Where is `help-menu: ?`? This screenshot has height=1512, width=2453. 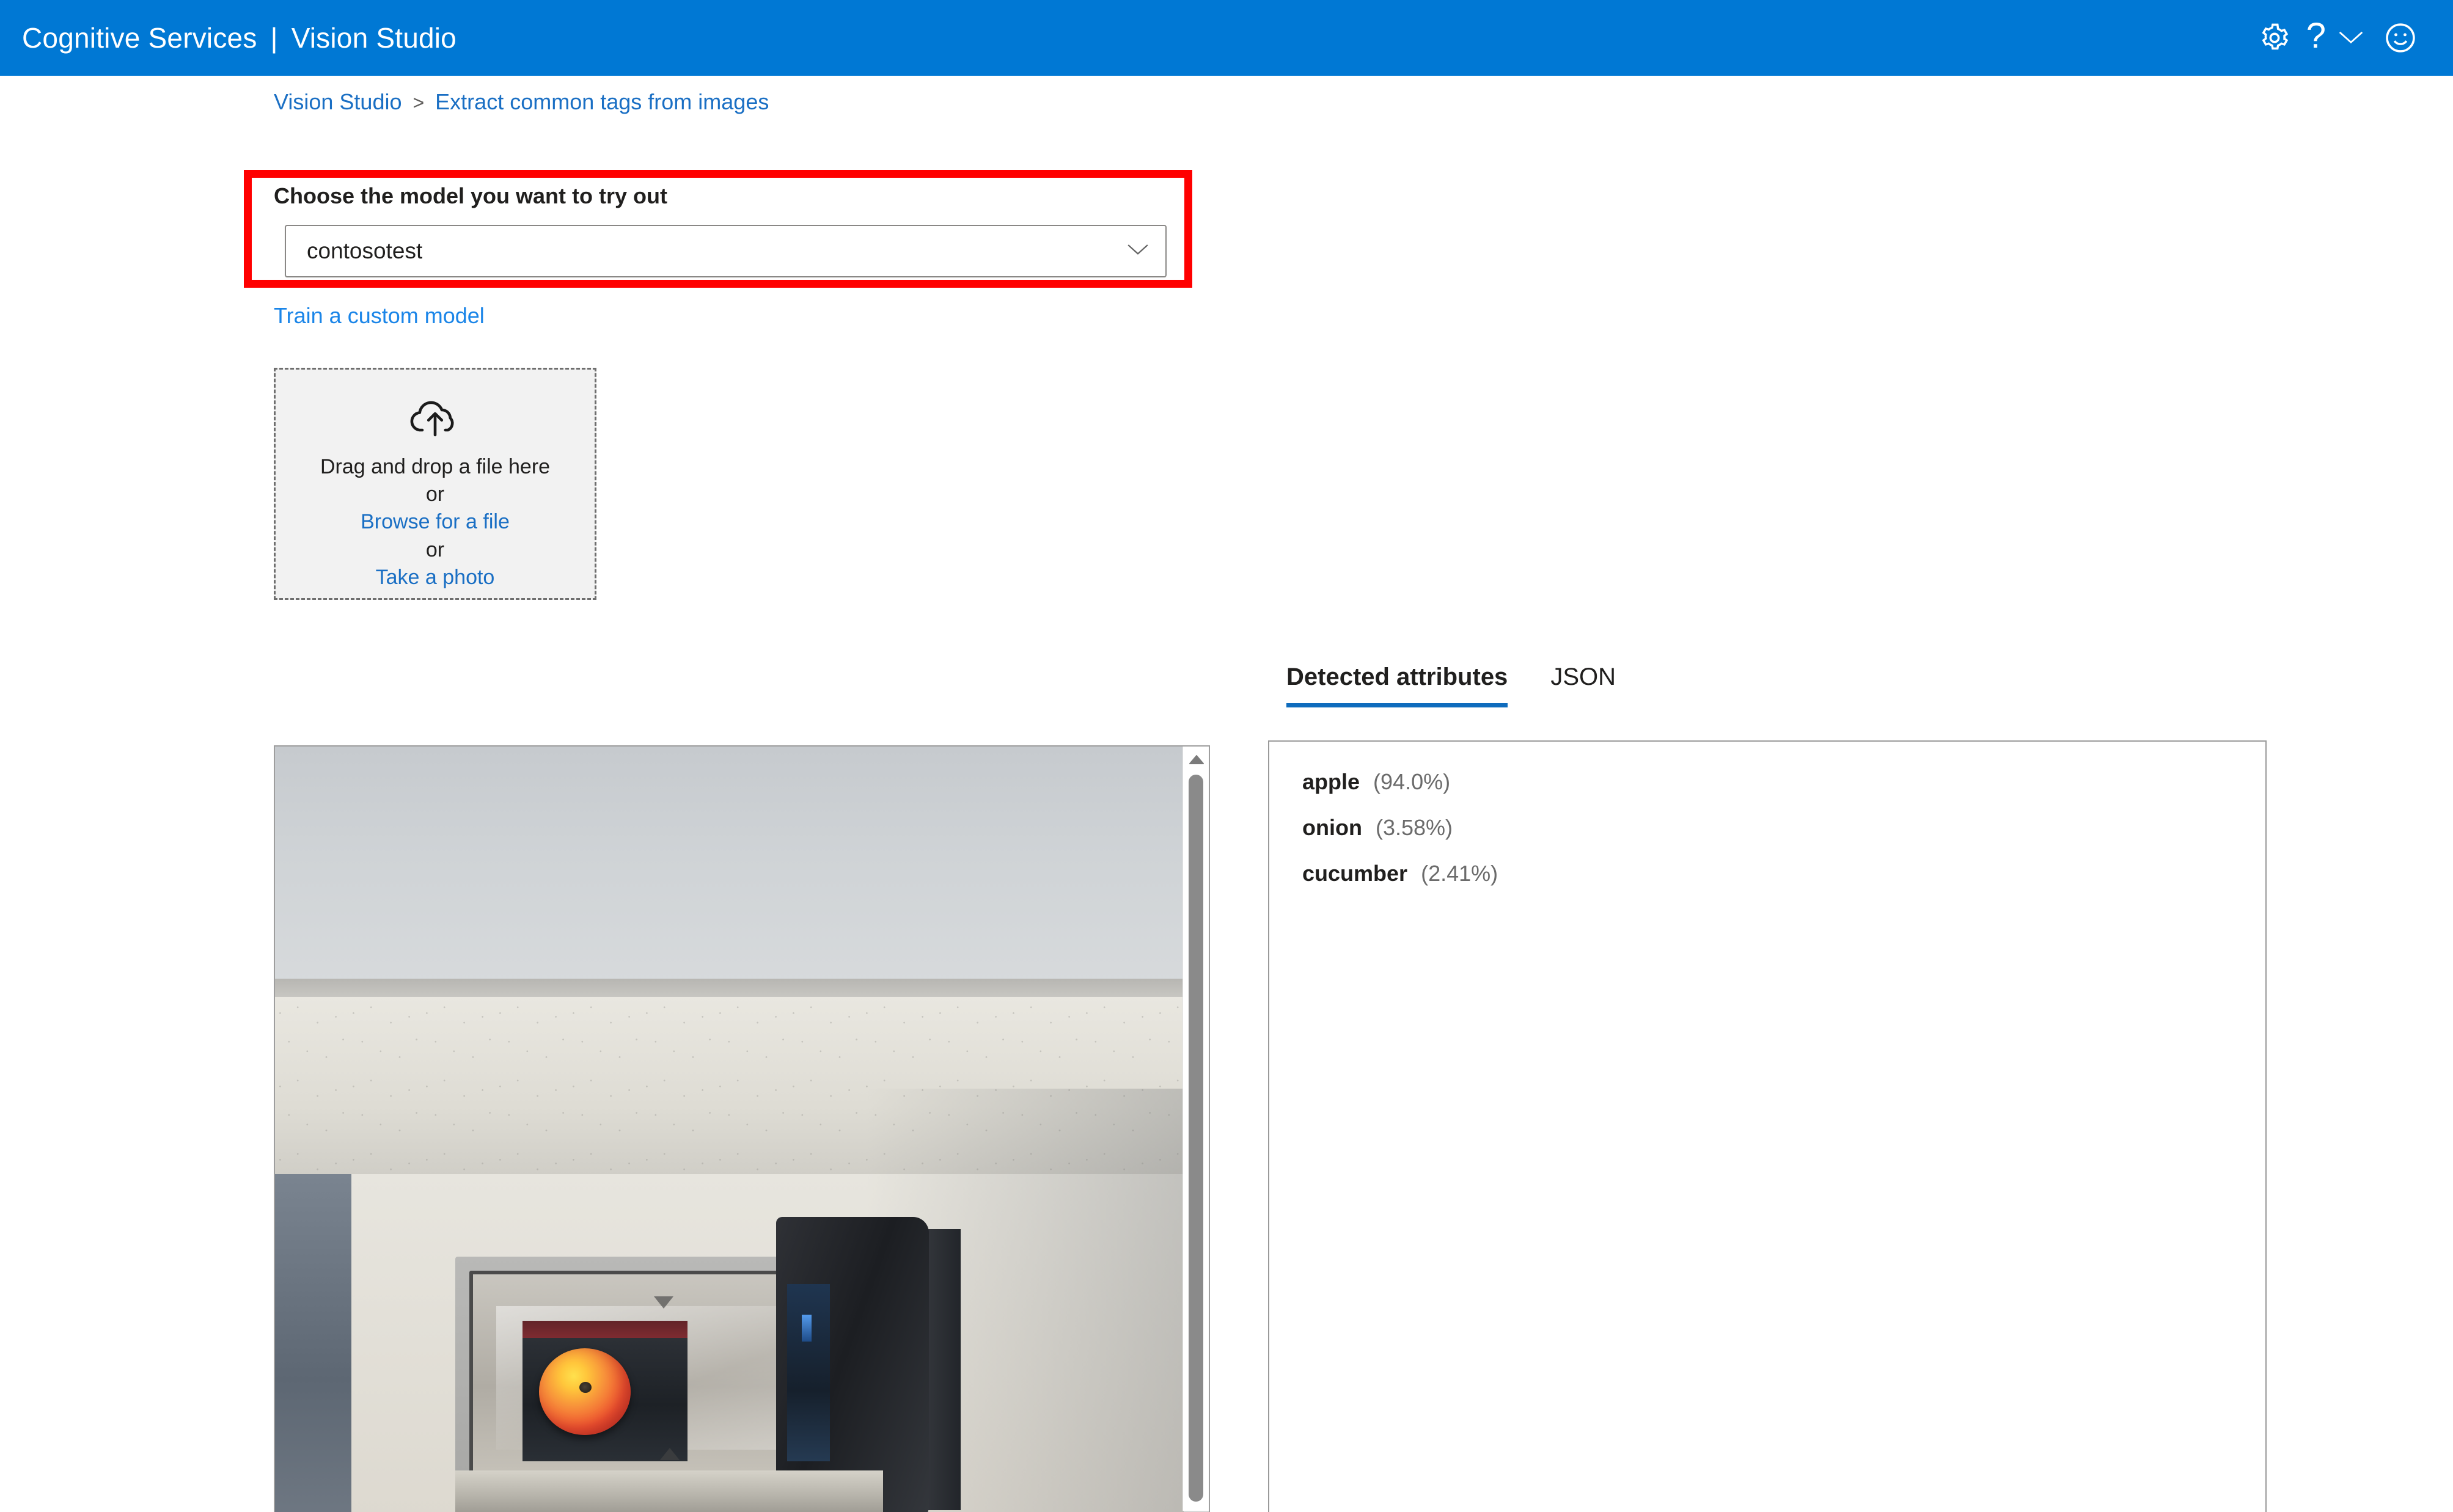 help-menu: ? is located at coordinates (2338, 37).